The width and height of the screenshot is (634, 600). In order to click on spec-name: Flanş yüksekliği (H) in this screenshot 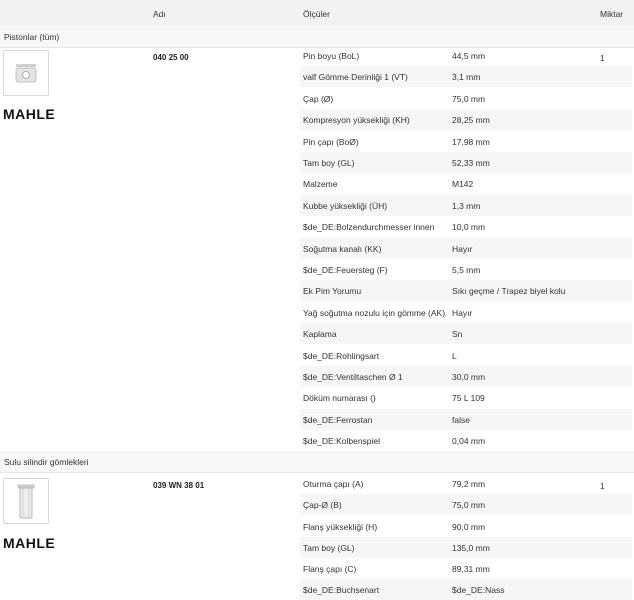, I will do `click(340, 527)`.